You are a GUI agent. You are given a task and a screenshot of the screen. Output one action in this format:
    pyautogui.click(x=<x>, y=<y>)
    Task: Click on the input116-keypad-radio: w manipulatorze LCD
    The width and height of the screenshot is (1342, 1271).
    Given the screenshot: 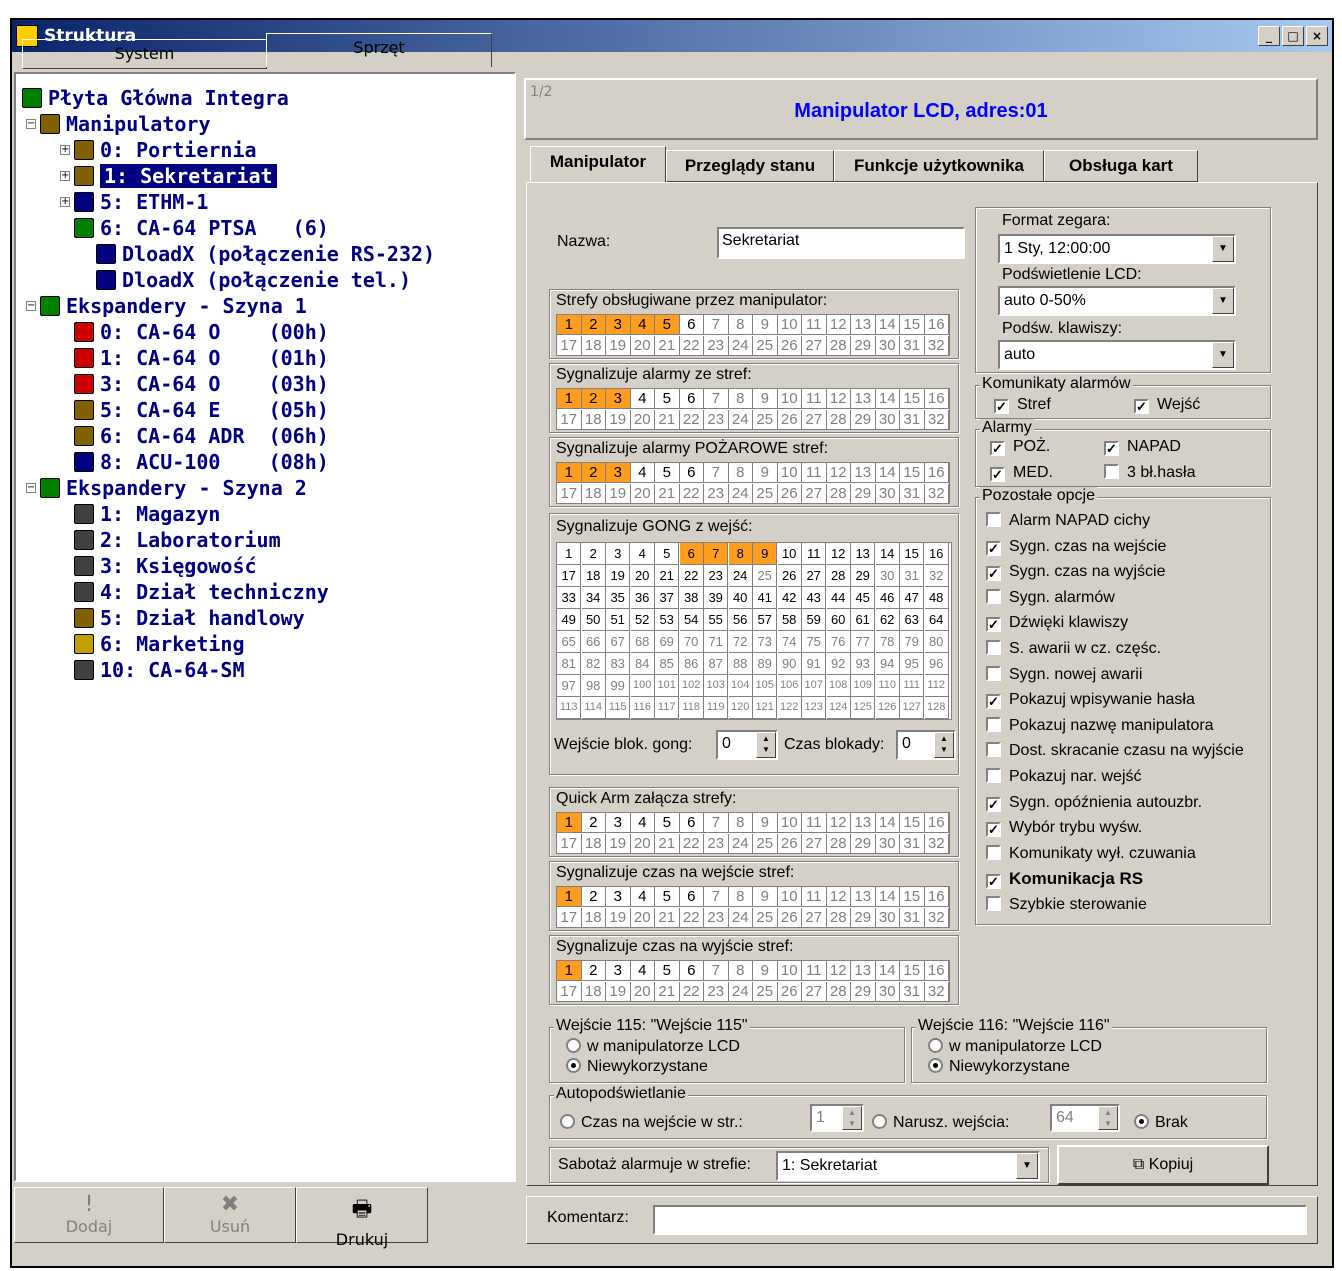 What is the action you would take?
    pyautogui.click(x=1015, y=1047)
    